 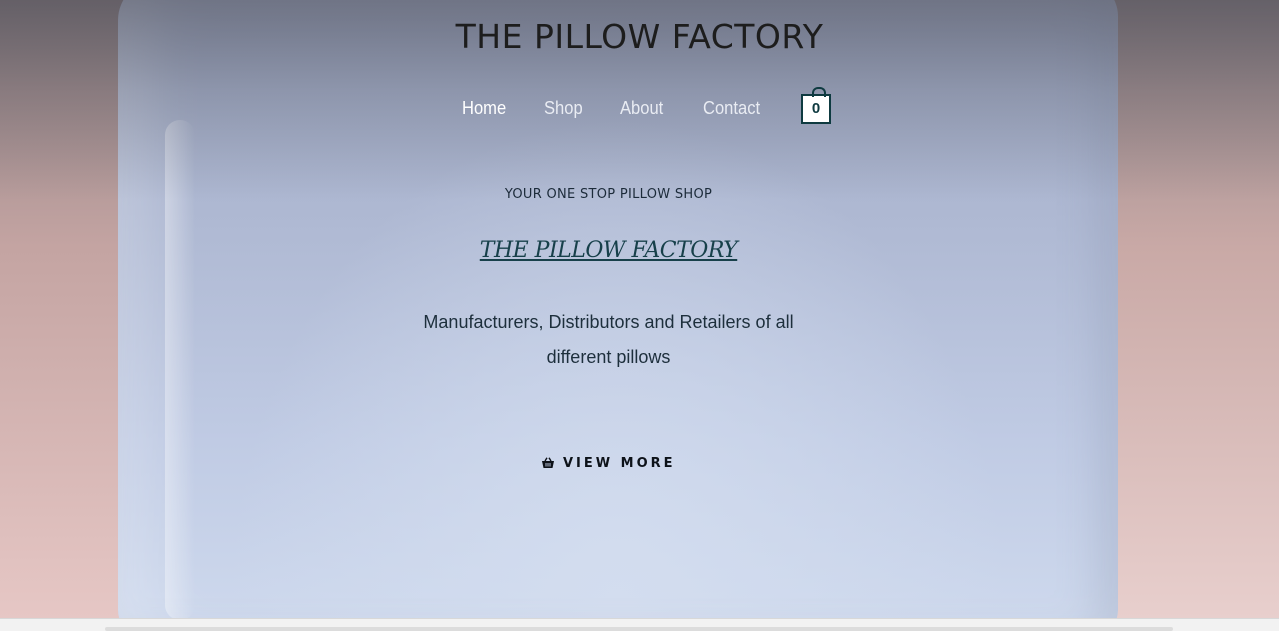 I want to click on hero-tagline: YOUR ONE STOP PILLOW SHOP, so click(x=608, y=194).